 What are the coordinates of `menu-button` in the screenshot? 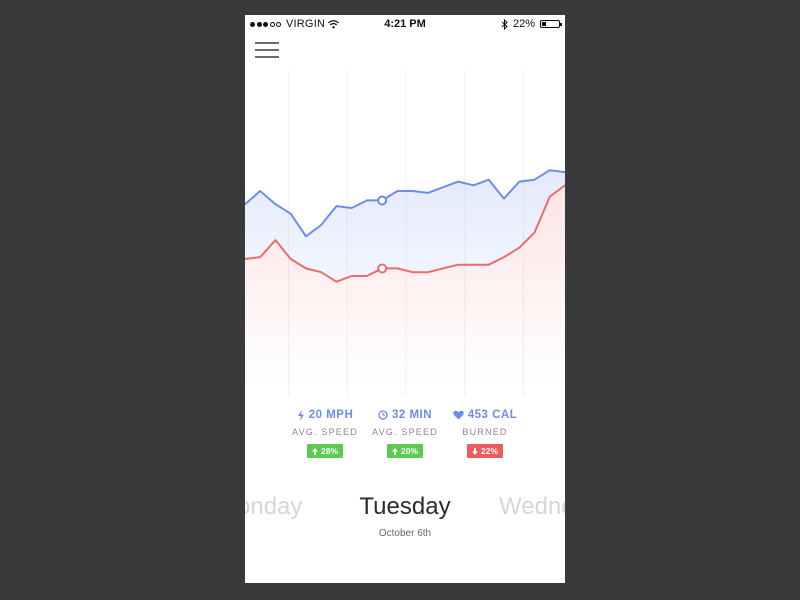 It's located at (267, 51).